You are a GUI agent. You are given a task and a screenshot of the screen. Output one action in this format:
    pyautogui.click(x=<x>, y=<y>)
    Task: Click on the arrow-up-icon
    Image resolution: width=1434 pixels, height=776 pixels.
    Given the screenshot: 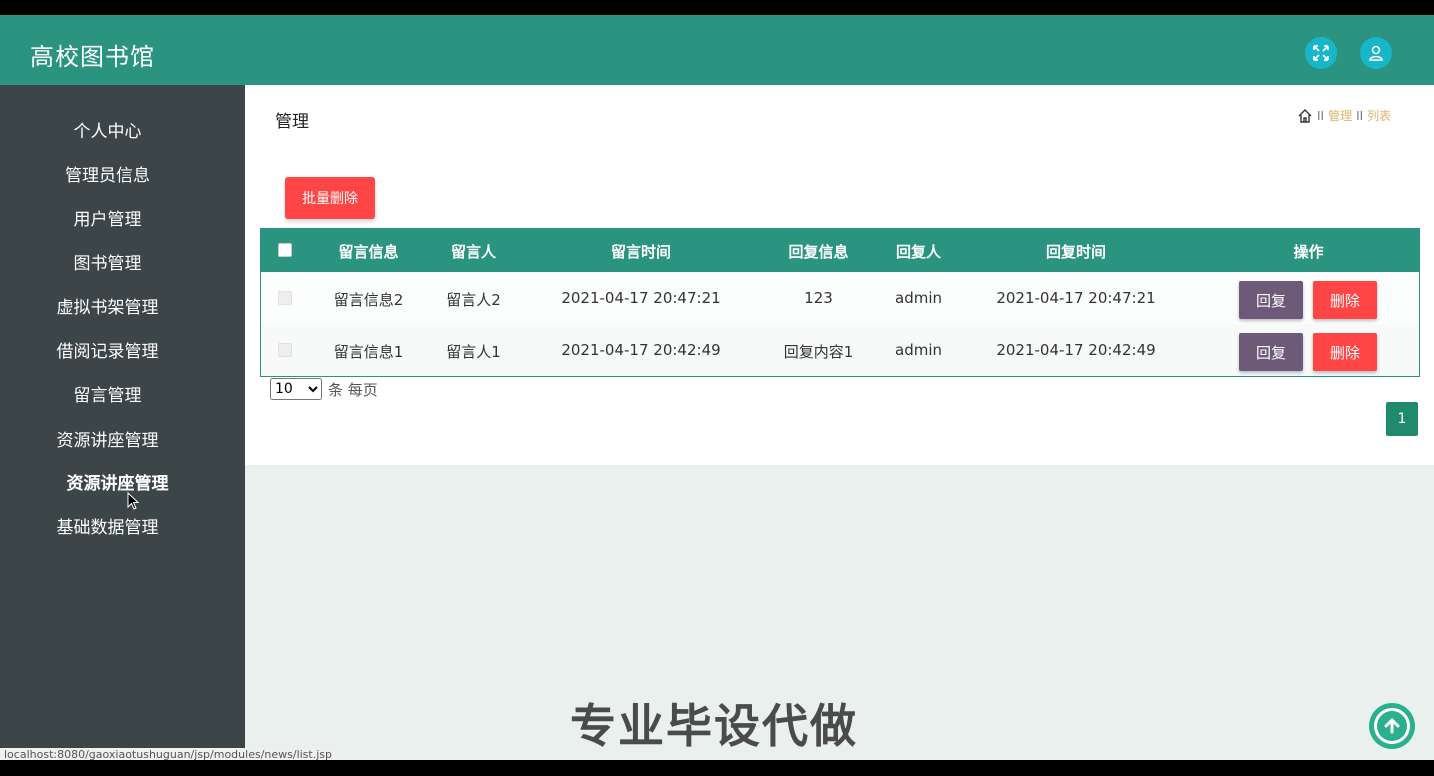 What is the action you would take?
    pyautogui.click(x=1392, y=726)
    